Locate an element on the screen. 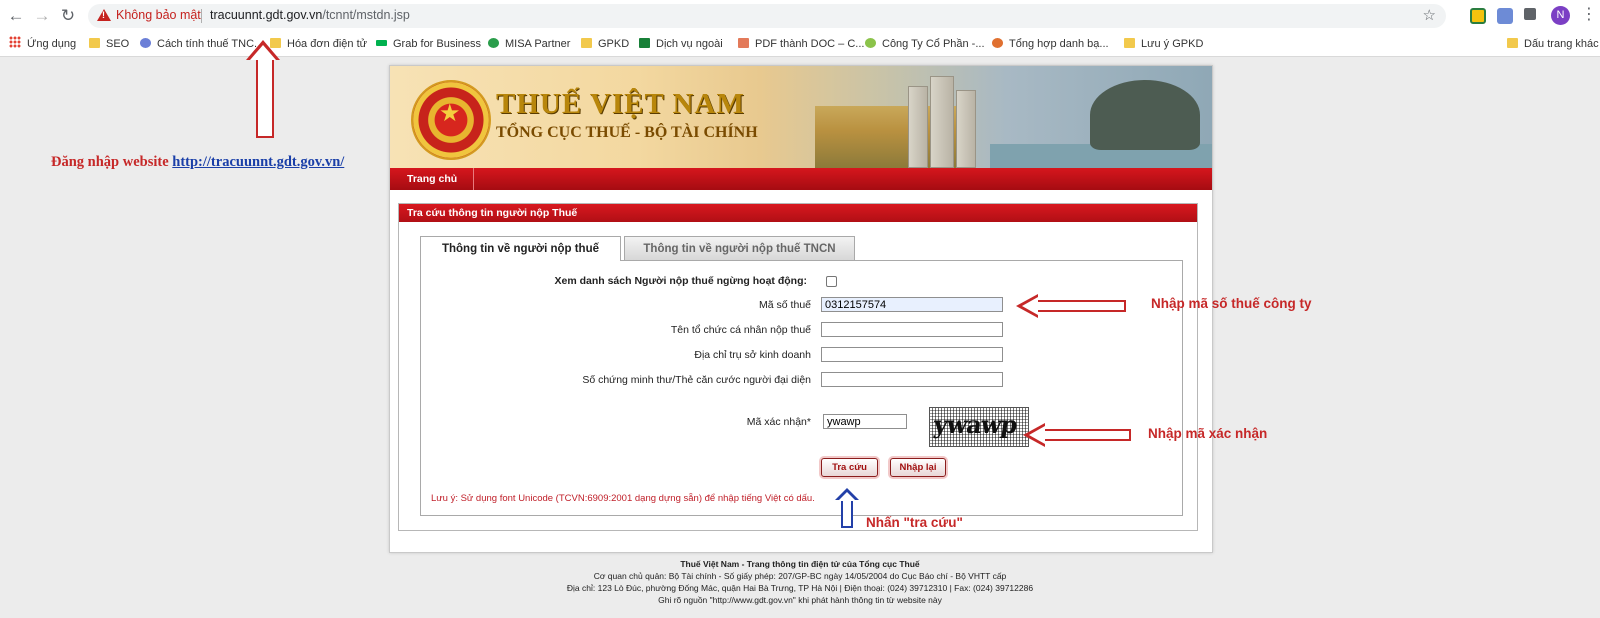 The width and height of the screenshot is (1600, 618). bookmark-star-icon: ☆ is located at coordinates (1429, 15).